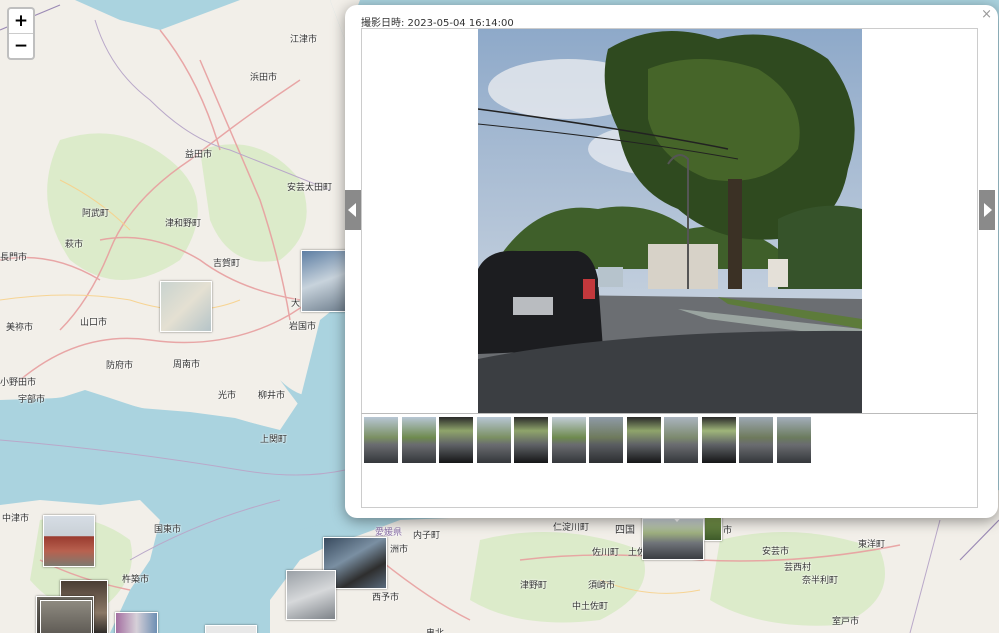 Image resolution: width=999 pixels, height=633 pixels. Describe the element at coordinates (872, 545) in the screenshot. I see `place-label: 東洋町` at that location.